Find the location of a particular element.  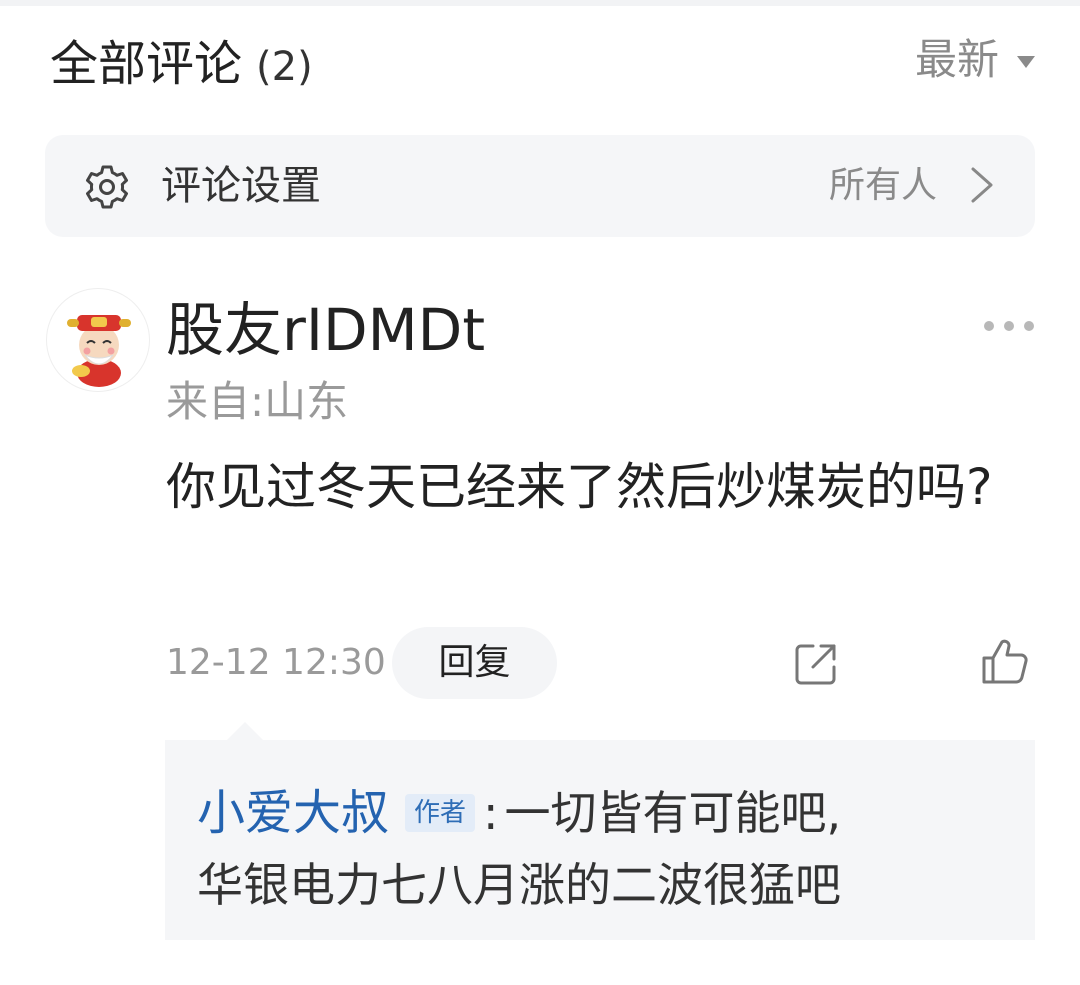

comment-username: 股友rIDMDt is located at coordinates (325, 330).